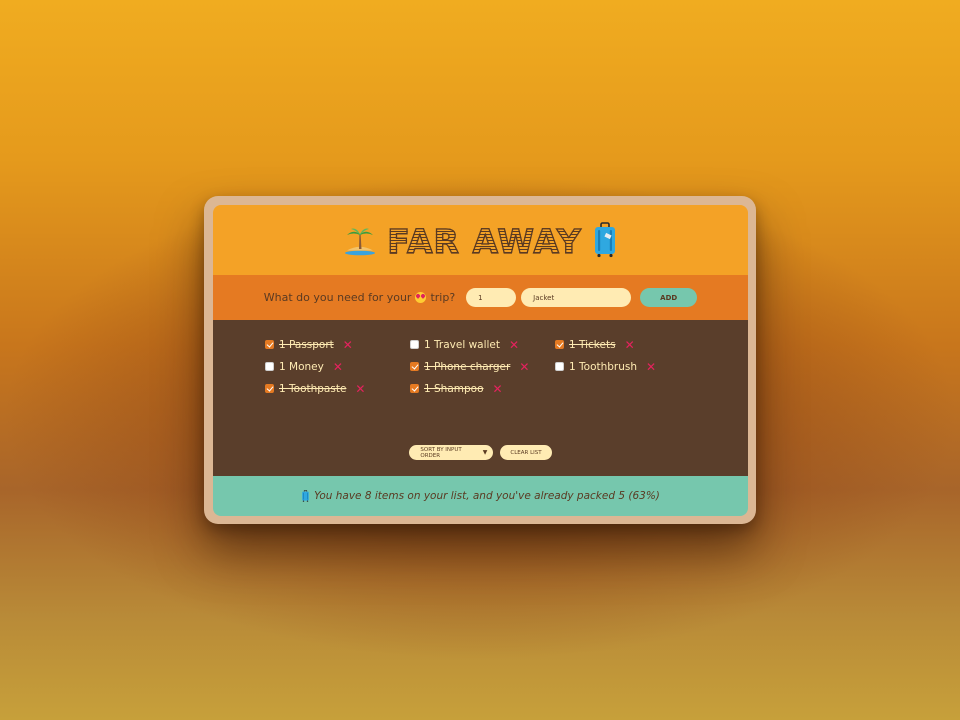 The width and height of the screenshot is (960, 720). Describe the element at coordinates (306, 344) in the screenshot. I see `item-label: 1 Passport` at that location.